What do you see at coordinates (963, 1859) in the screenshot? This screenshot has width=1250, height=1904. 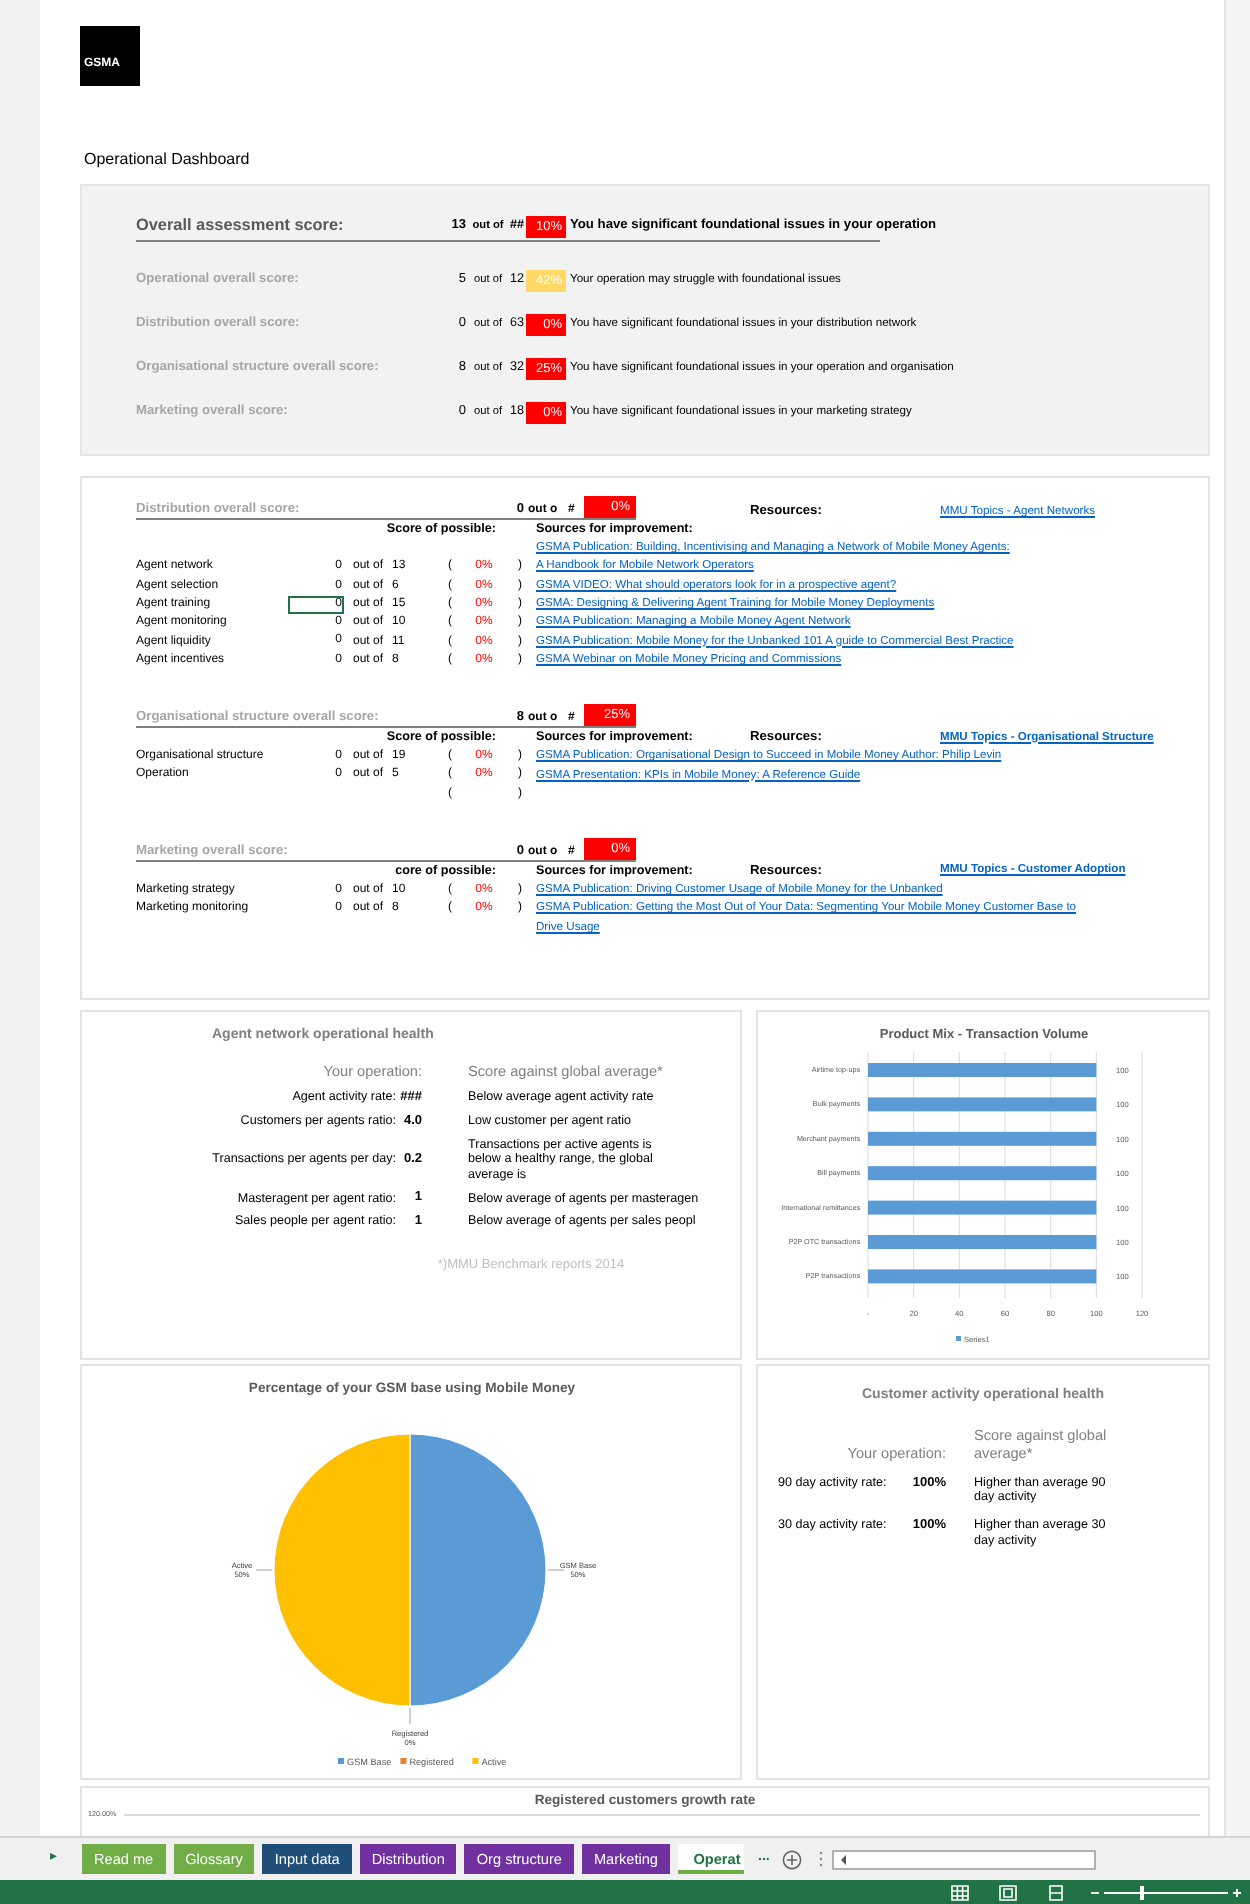 I see `horizontal-scrollbar` at bounding box center [963, 1859].